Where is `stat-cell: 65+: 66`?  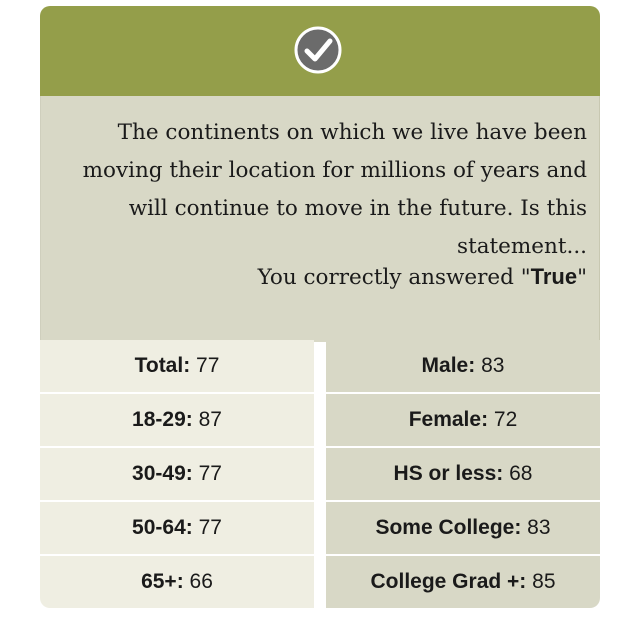 stat-cell: 65+: 66 is located at coordinates (177, 582).